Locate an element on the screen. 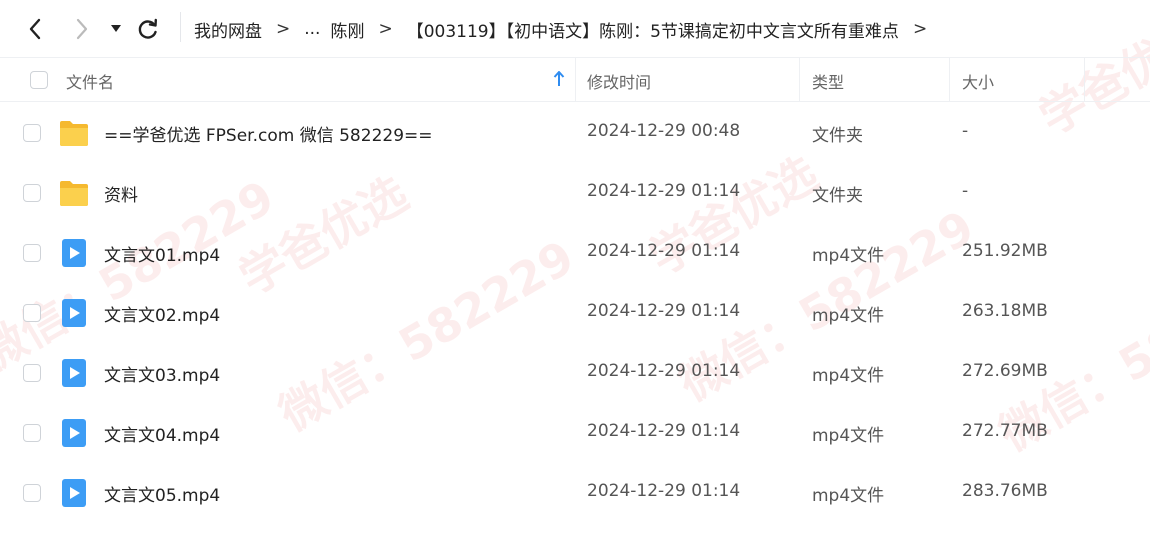 The height and width of the screenshot is (543, 1150). file-name: 文言文03.mp4 is located at coordinates (162, 373).